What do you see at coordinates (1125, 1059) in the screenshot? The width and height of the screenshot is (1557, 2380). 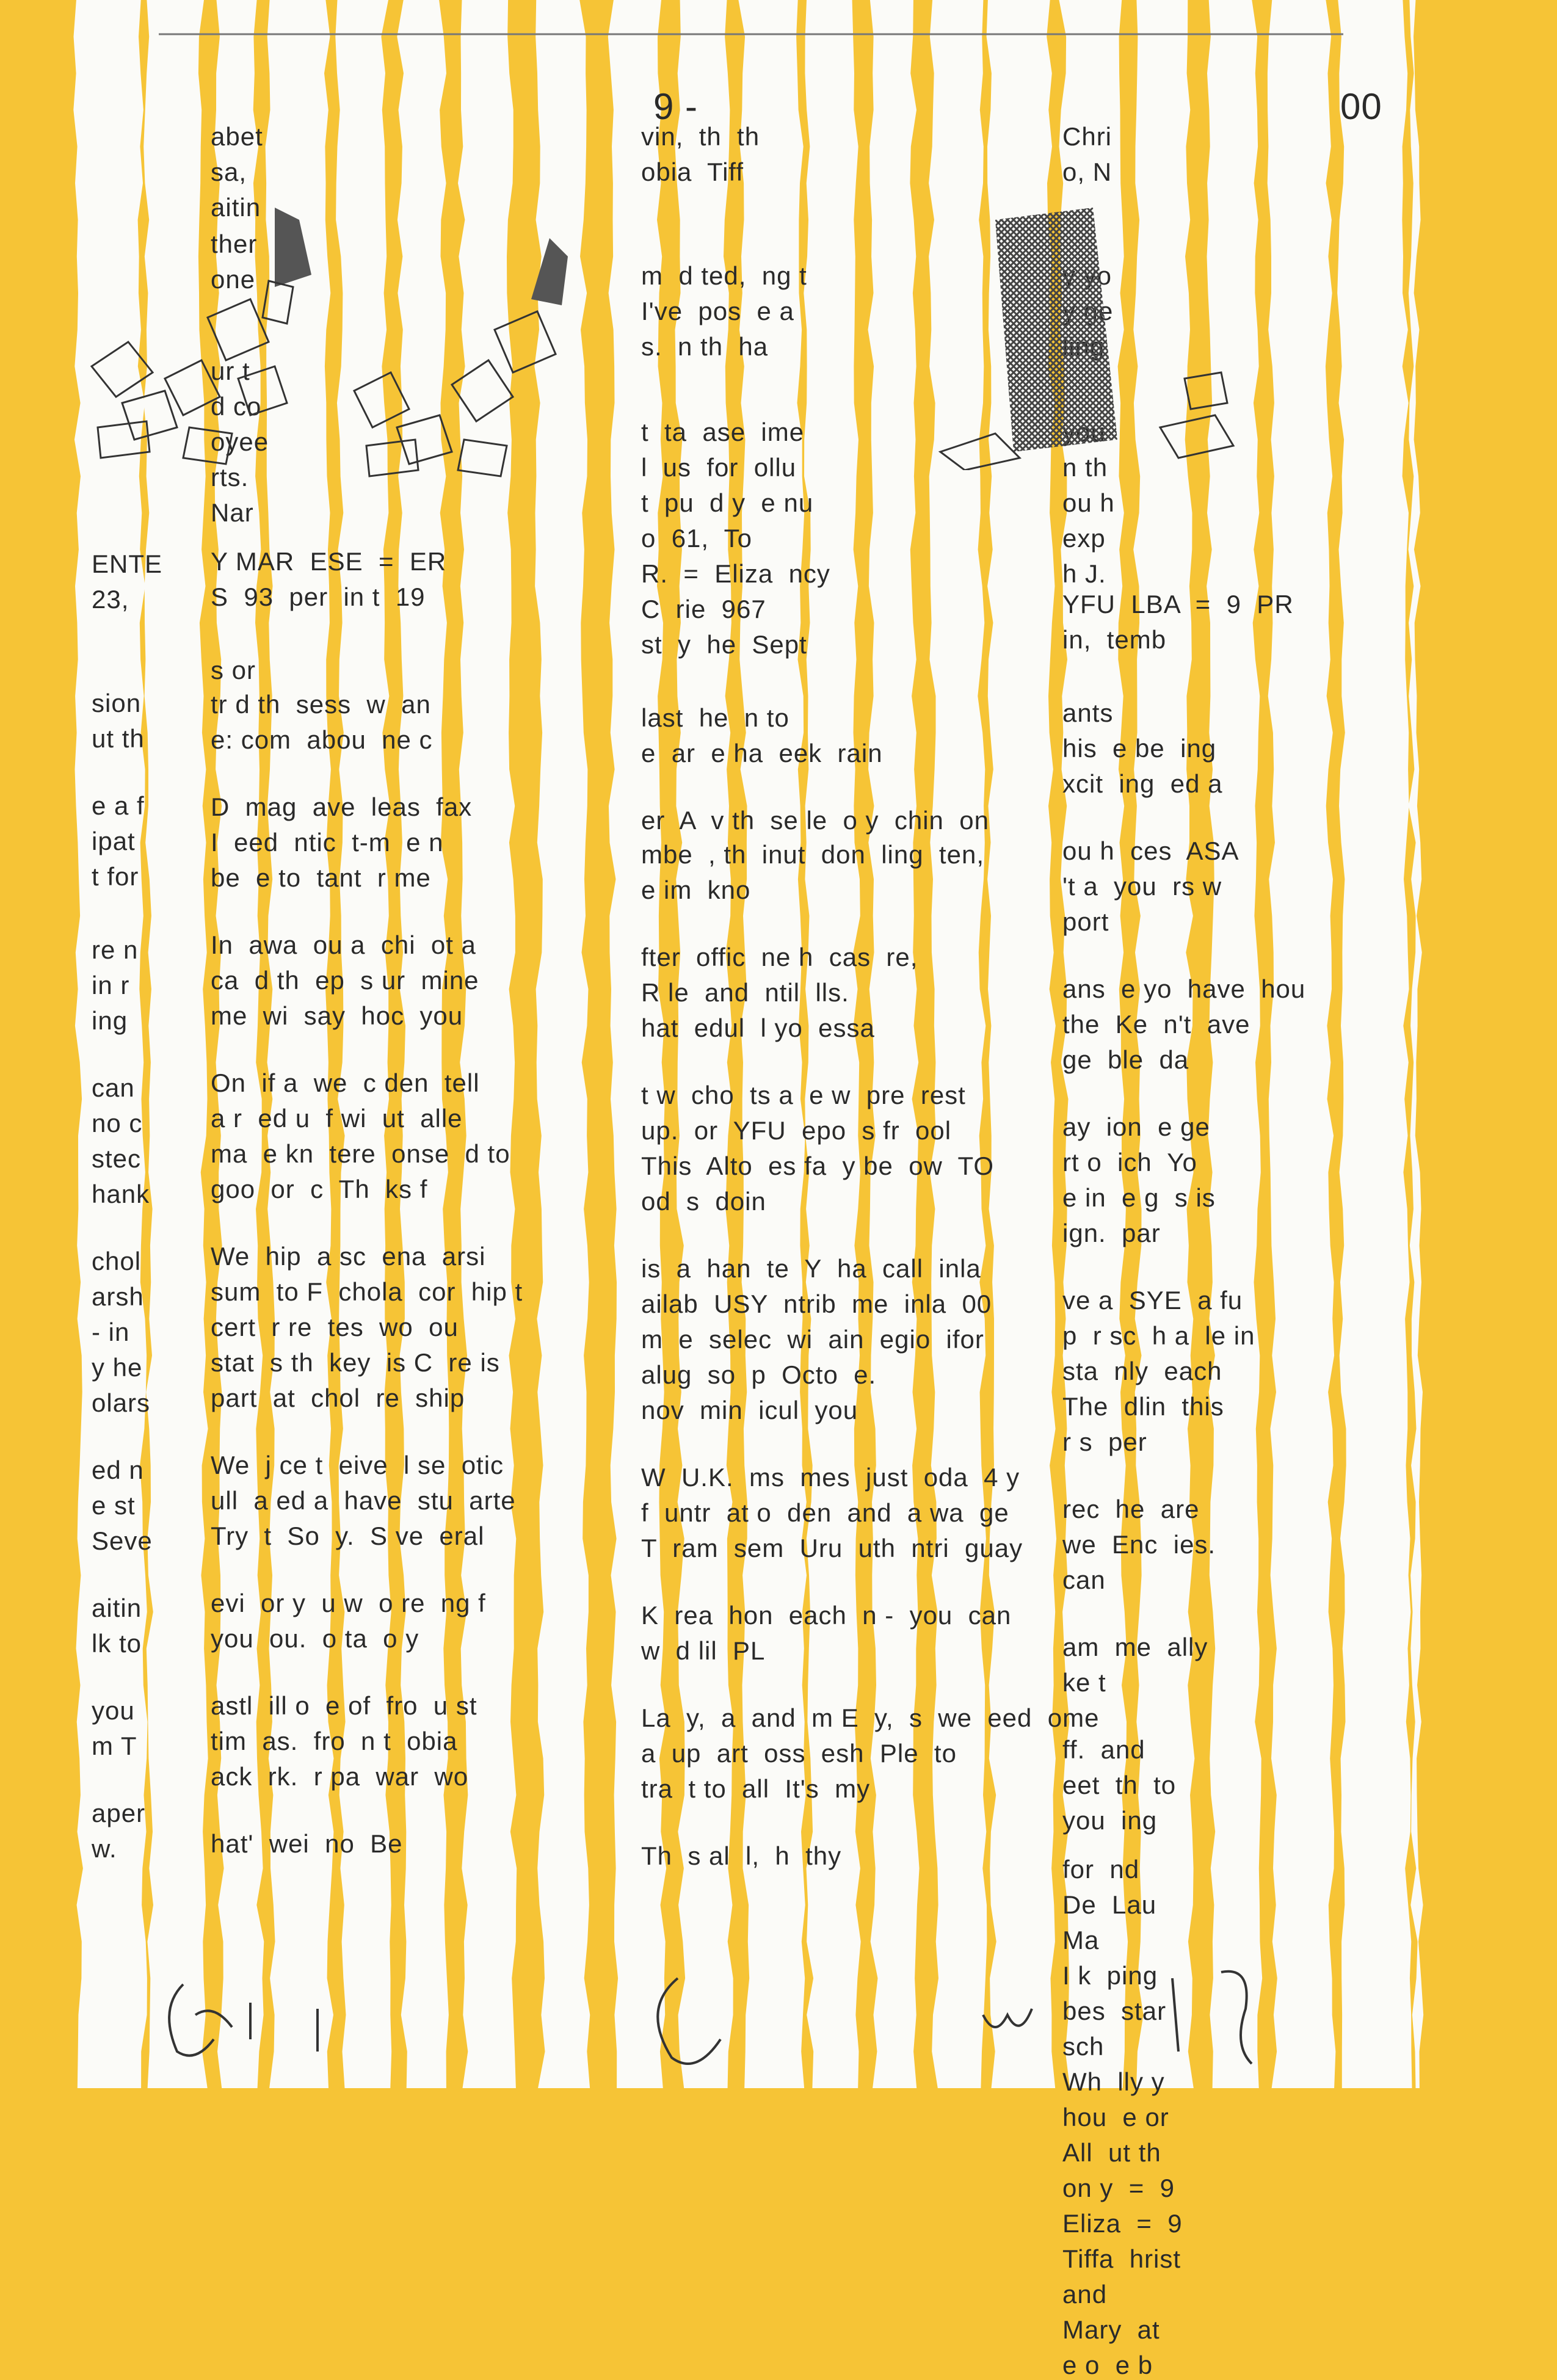 I see `far-right-fragment-lines-20: ge ble da` at bounding box center [1125, 1059].